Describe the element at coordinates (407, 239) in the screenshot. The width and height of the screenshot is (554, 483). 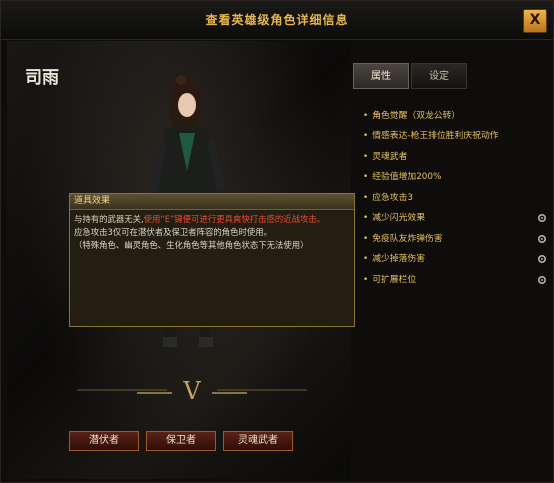
I see `attribute-label: 免疫队友炸弹伤害` at that location.